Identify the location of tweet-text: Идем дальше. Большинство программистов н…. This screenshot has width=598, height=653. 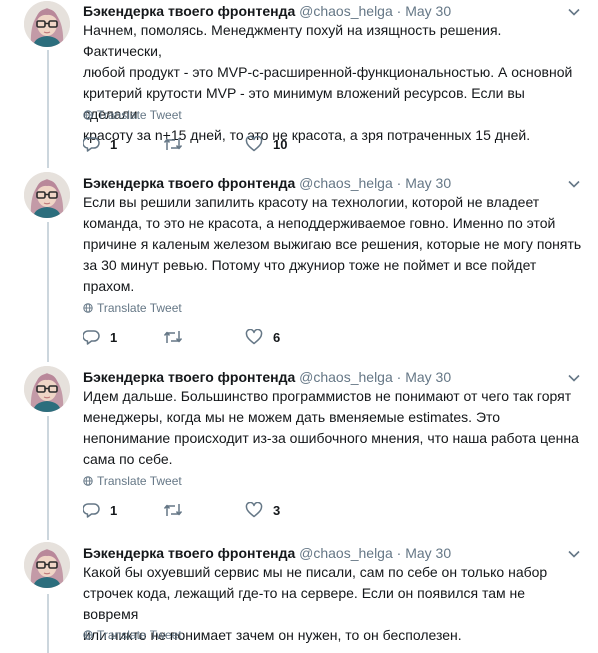
(331, 427).